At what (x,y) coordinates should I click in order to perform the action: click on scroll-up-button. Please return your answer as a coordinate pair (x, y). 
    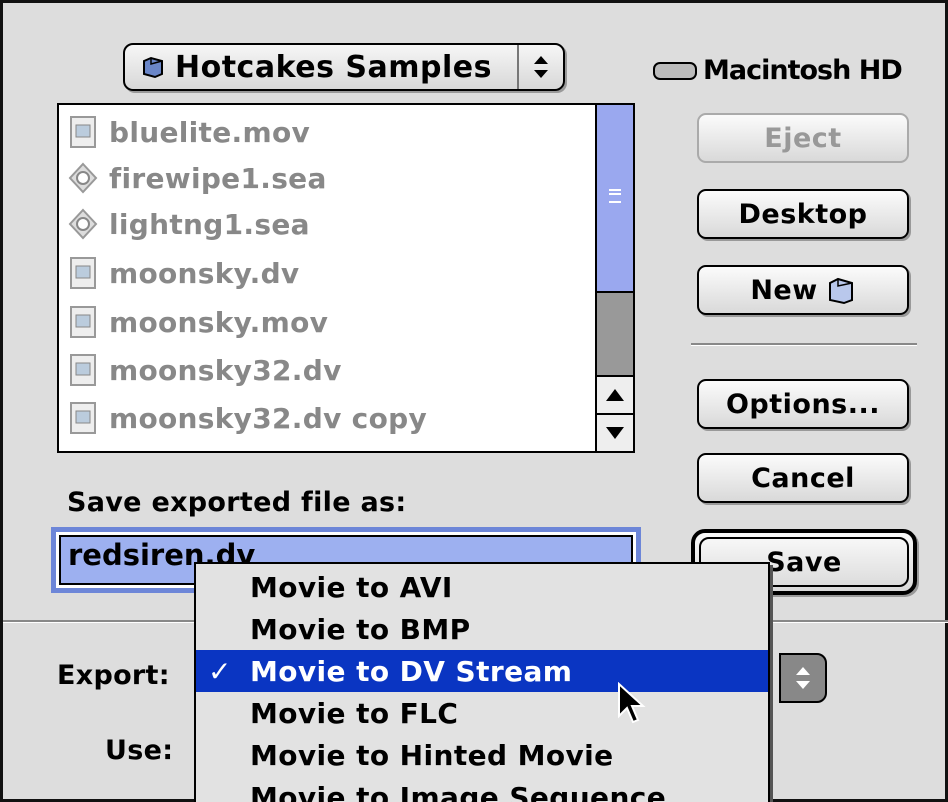
    Looking at the image, I should click on (615, 394).